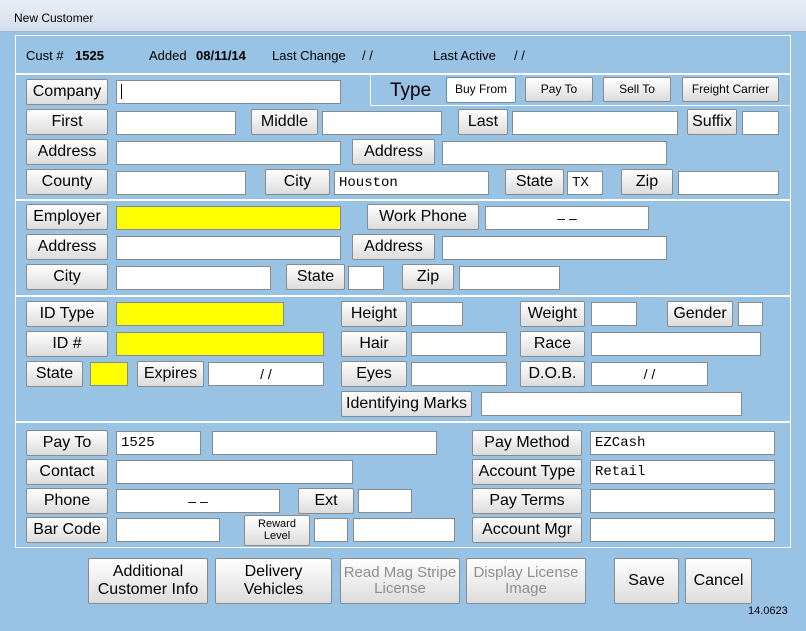  I want to click on zip-button: Zip, so click(647, 182).